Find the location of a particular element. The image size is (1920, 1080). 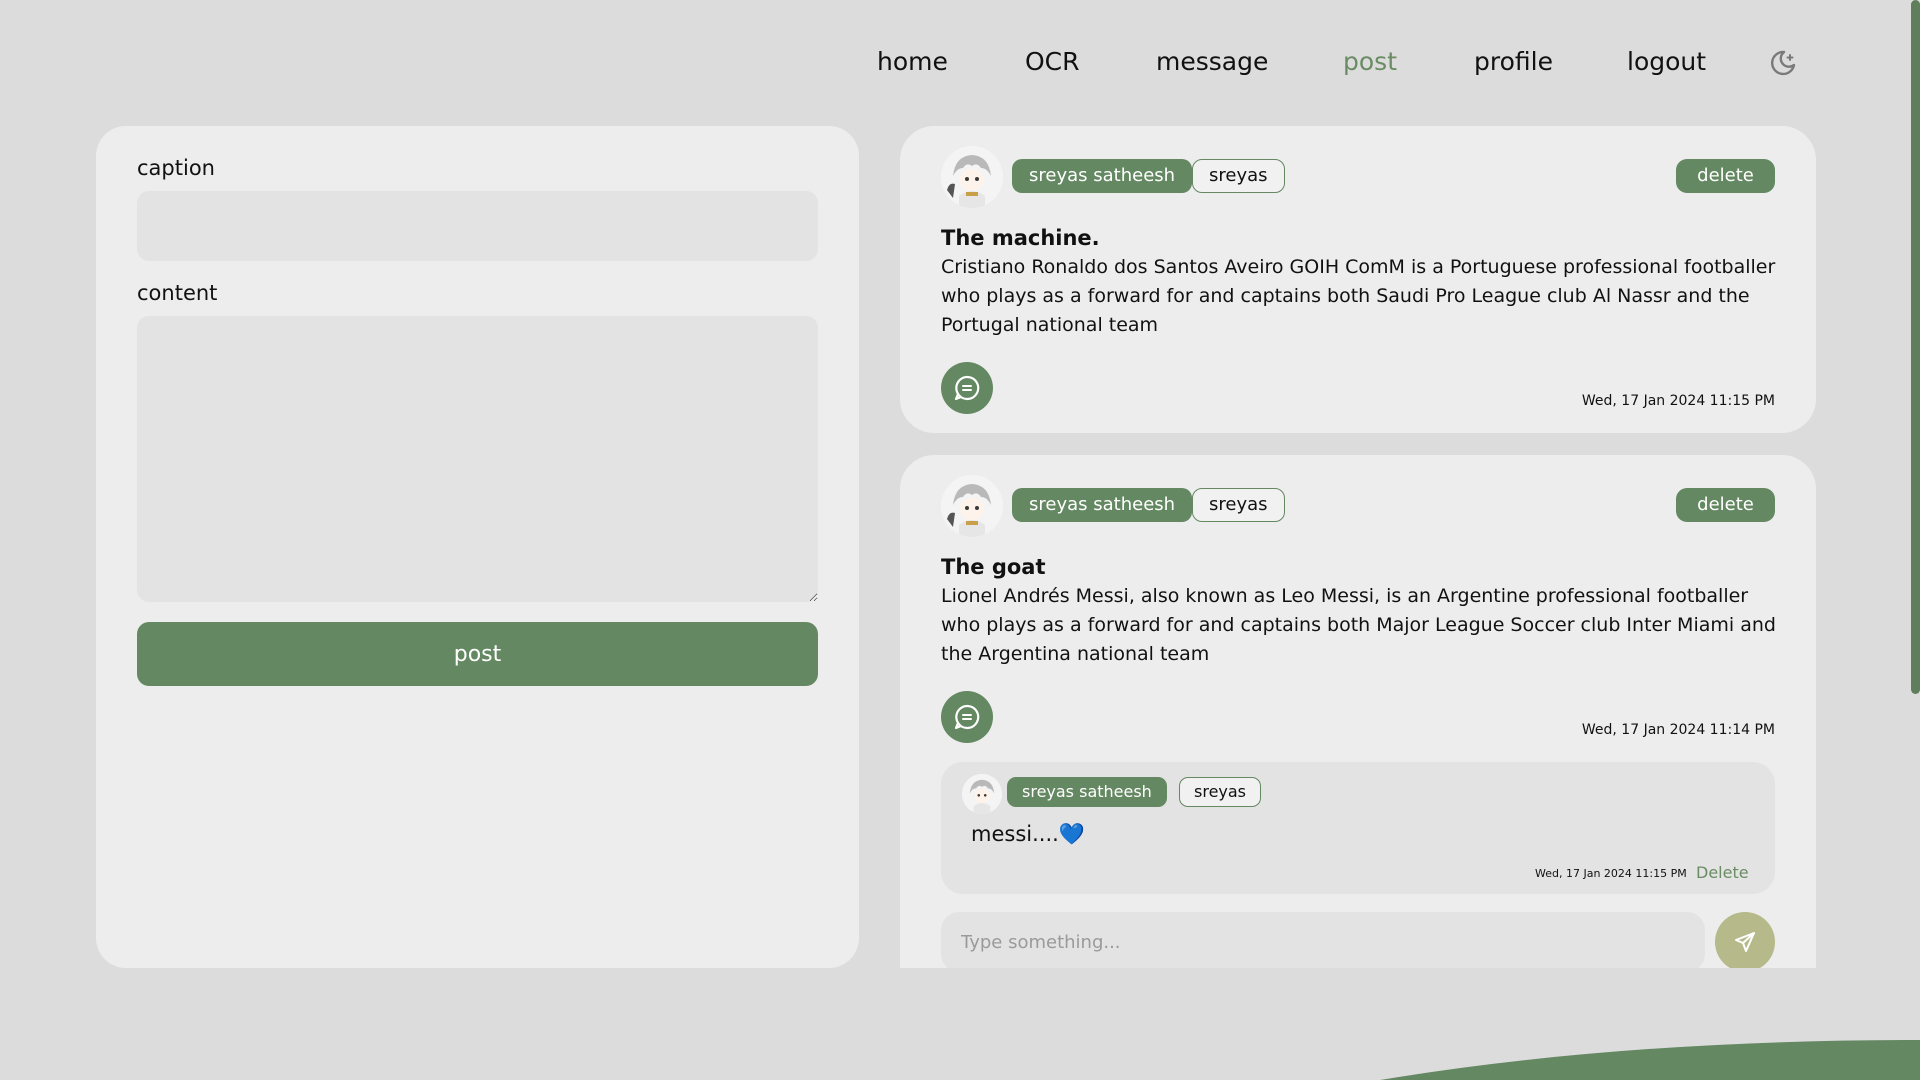

nav-logout: logout is located at coordinates (1666, 62).